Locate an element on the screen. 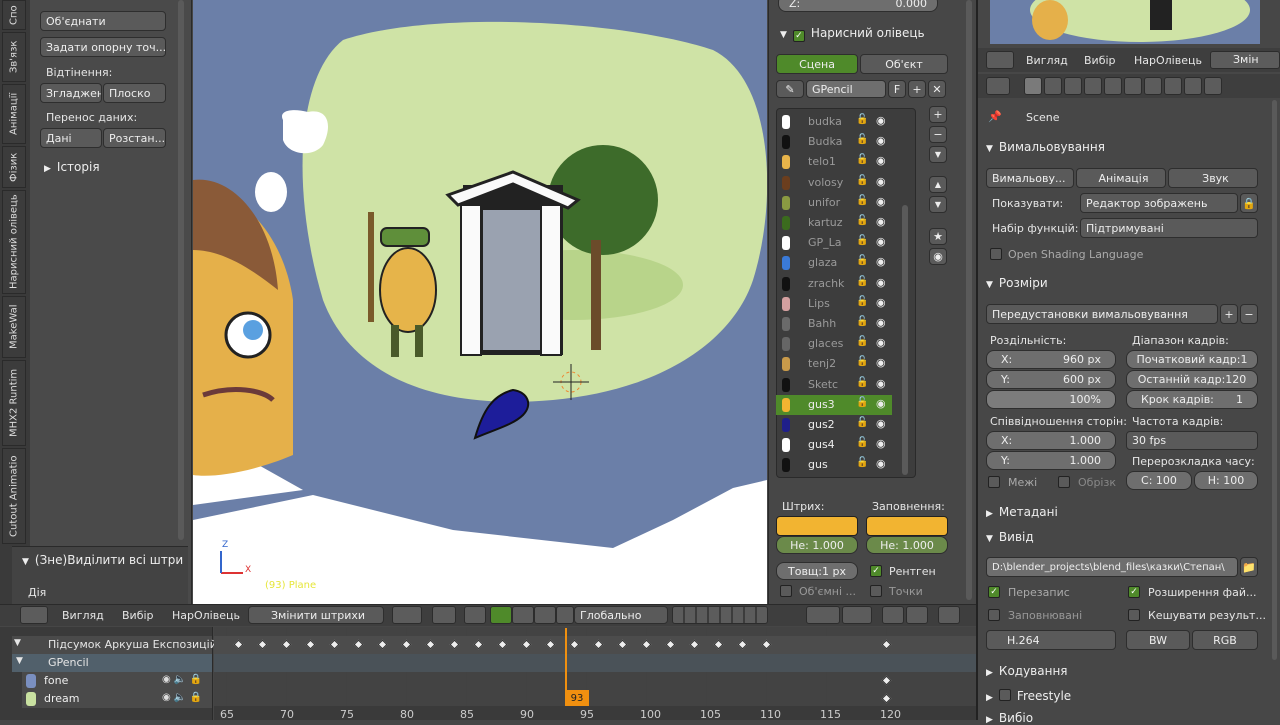  resolution-percent-field: 100% is located at coordinates (1051, 399).